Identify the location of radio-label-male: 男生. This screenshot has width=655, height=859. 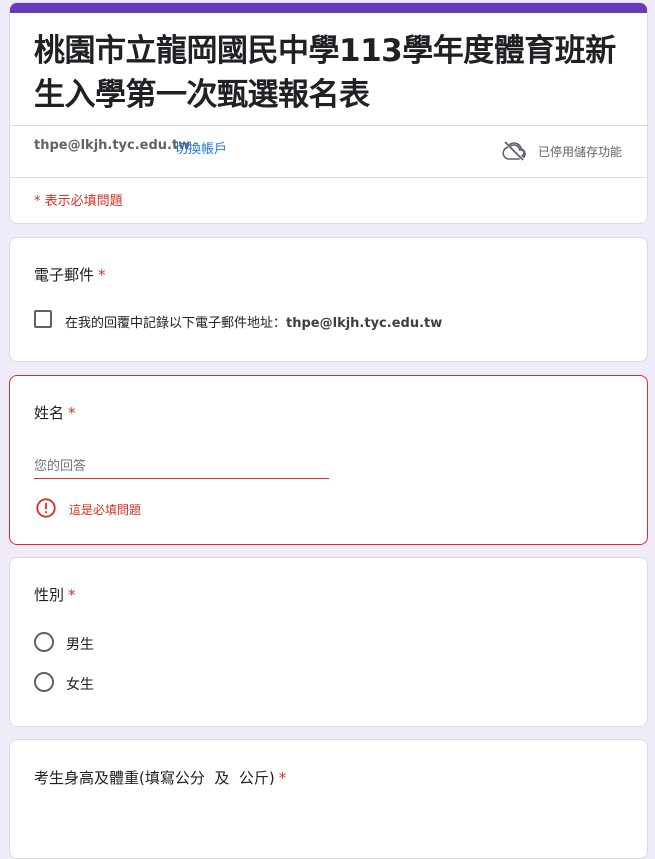
(80, 644).